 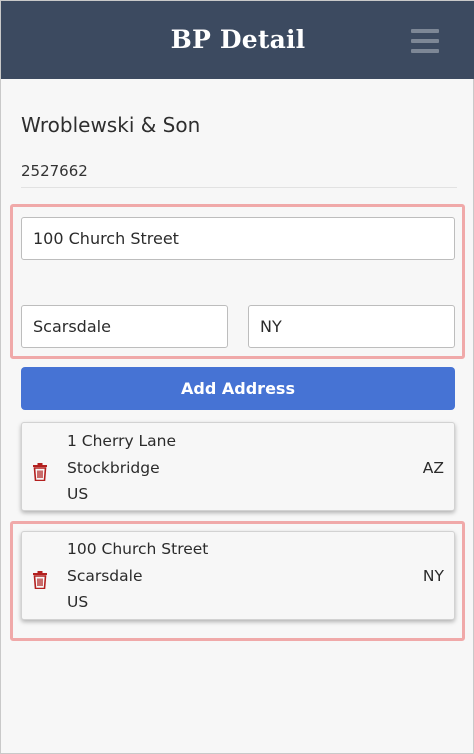 What do you see at coordinates (425, 41) in the screenshot?
I see `hamburger-menu-icon` at bounding box center [425, 41].